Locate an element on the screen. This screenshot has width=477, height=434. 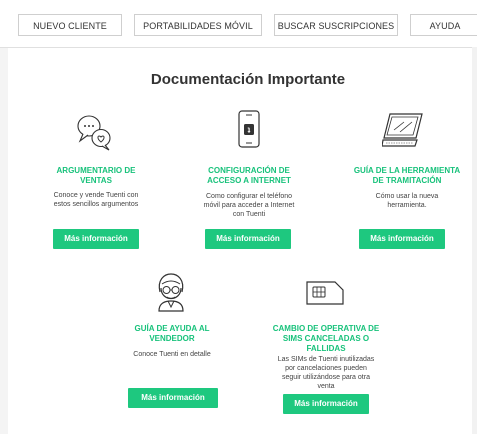
chat-bubbles-icon is located at coordinates (94, 133).